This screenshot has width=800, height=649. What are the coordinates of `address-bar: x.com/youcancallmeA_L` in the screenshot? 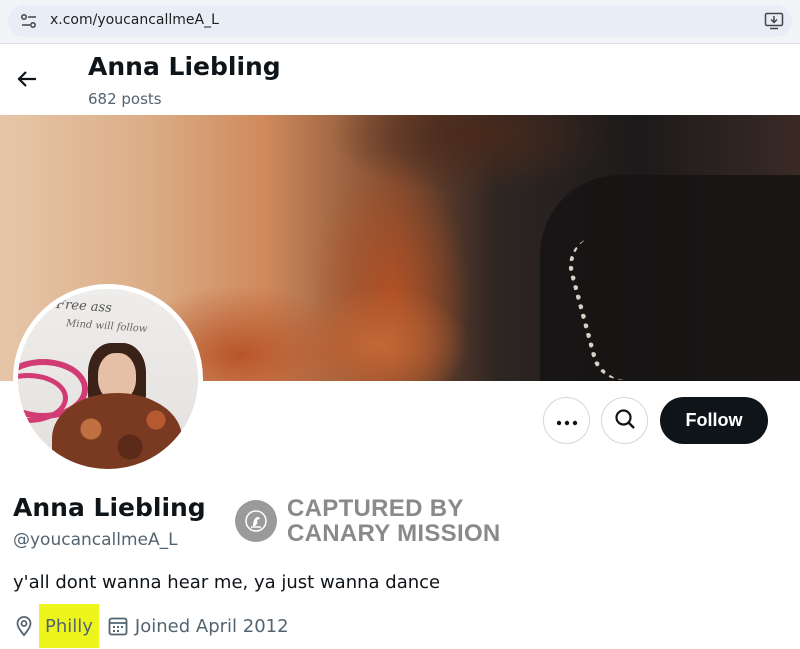 It's located at (400, 21).